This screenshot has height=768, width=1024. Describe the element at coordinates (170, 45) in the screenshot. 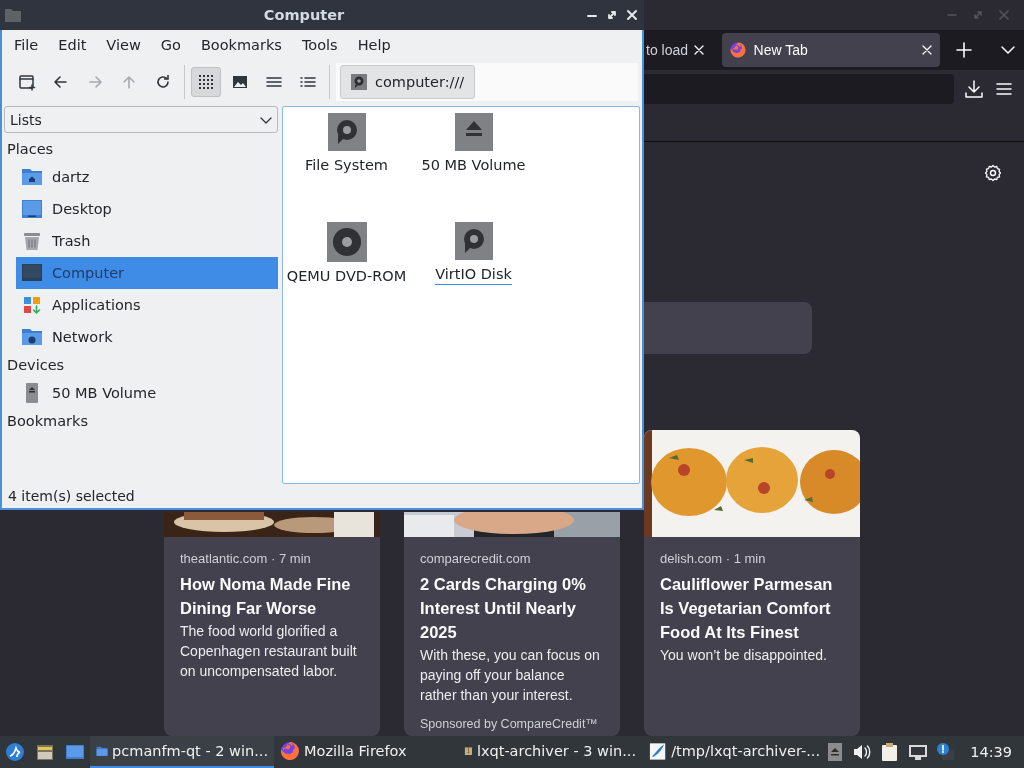

I see `menu-item: Go` at that location.